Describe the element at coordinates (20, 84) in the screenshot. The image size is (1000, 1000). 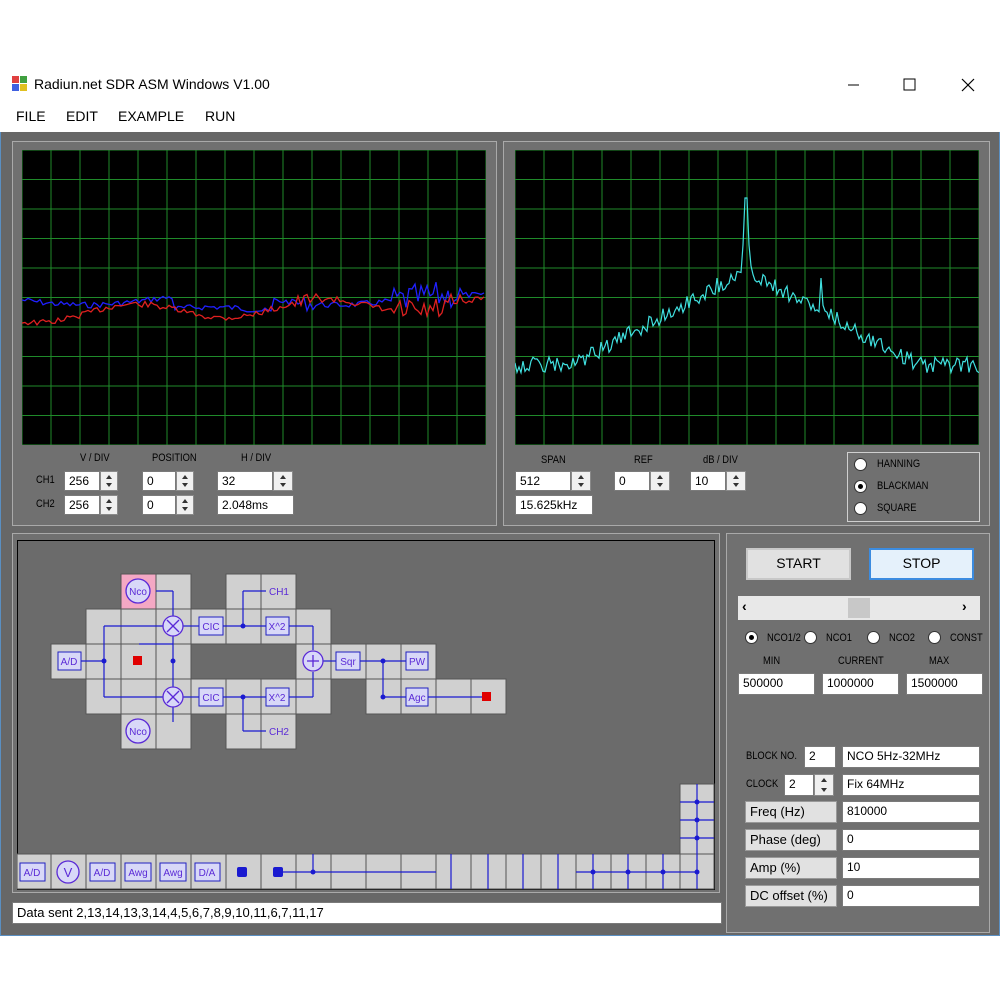
I see `app-icon` at that location.